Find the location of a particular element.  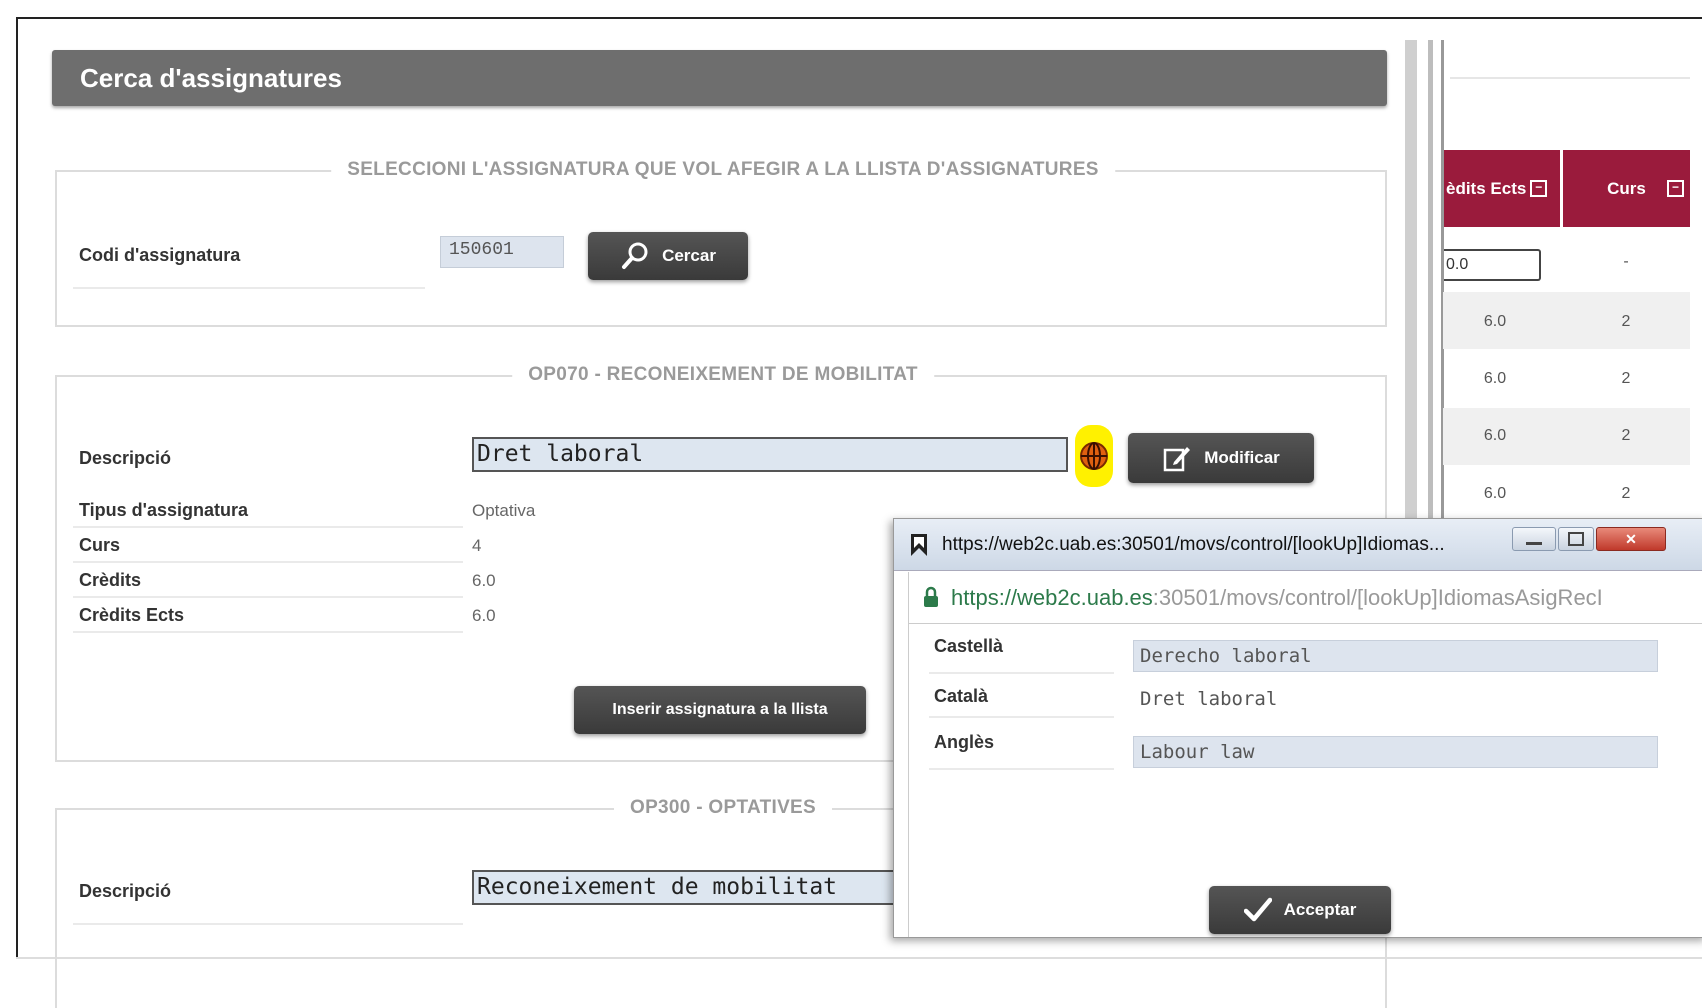

optatives-description-label: Descripció is located at coordinates (125, 891).